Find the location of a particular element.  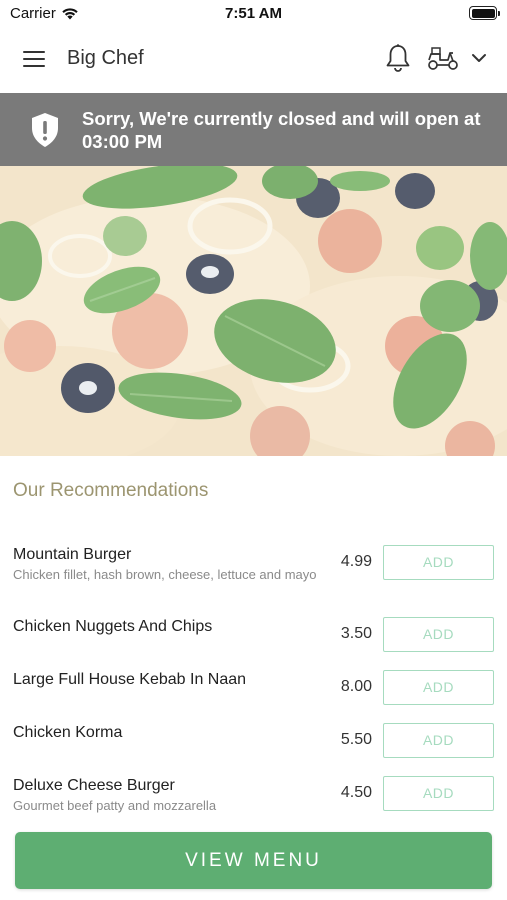

view-menu-button: VIEW MENU is located at coordinates (253, 860).